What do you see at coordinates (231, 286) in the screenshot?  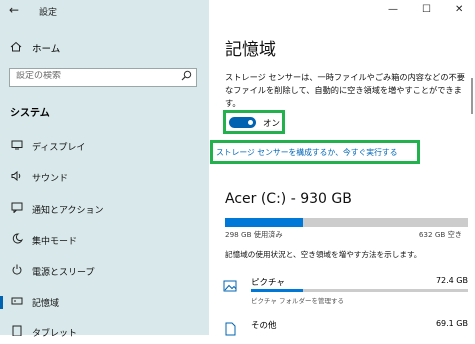 I see `picture-icon` at bounding box center [231, 286].